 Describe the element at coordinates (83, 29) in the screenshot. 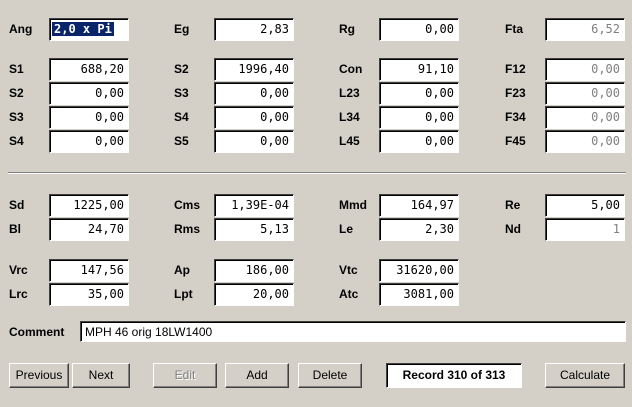

I see `ang-value: 2,0 x Pi` at that location.